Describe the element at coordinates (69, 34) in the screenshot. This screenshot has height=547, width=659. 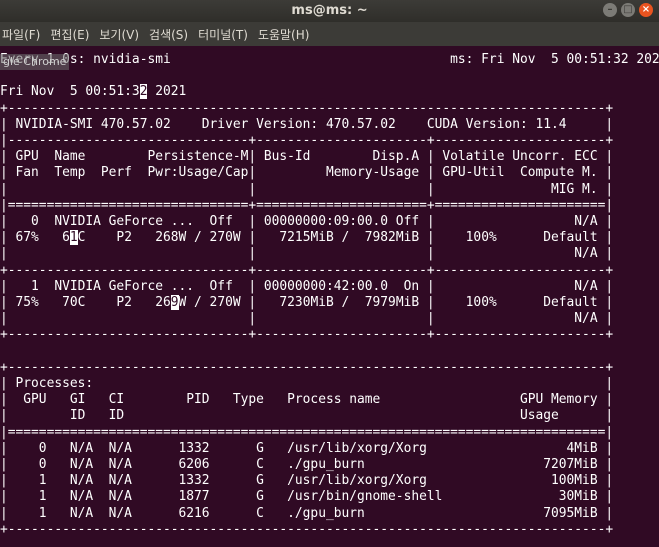
I see `menu-edit: 편집(E)` at that location.